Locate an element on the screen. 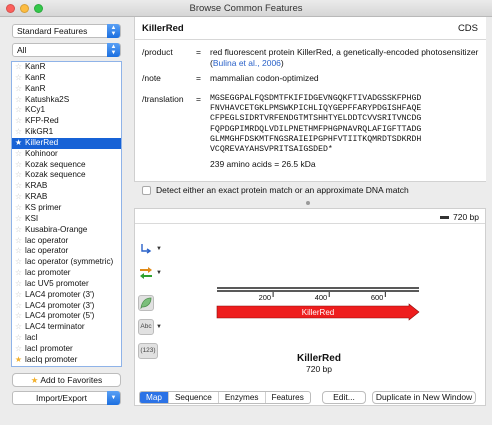  filter-select: All ▲ ▼ is located at coordinates (66, 50).